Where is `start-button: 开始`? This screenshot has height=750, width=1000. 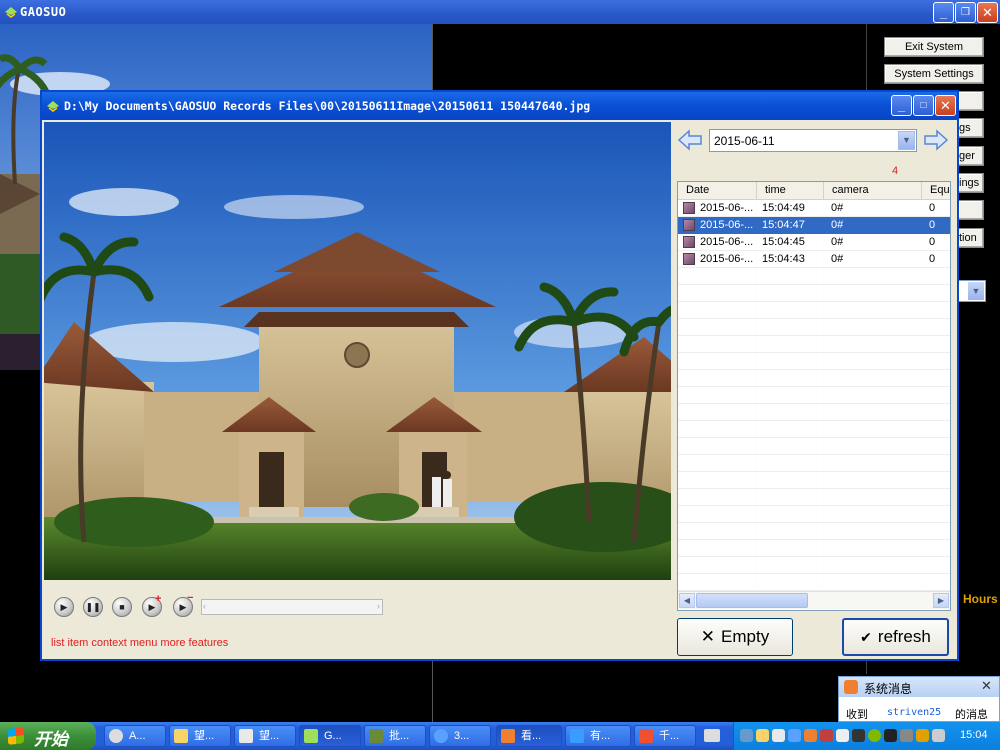
start-button: 开始 is located at coordinates (48, 736).